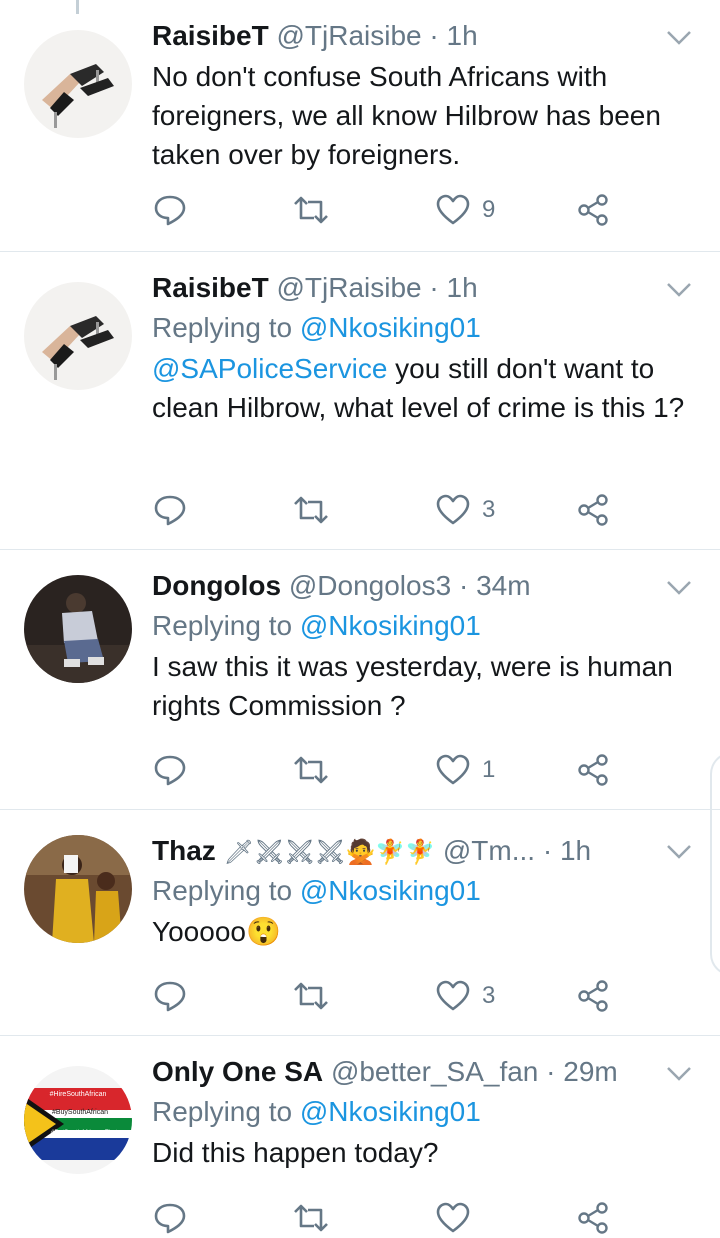 This screenshot has width=720, height=1238. Describe the element at coordinates (269, 368) in the screenshot. I see `mention-link: @SAPoliceService` at that location.